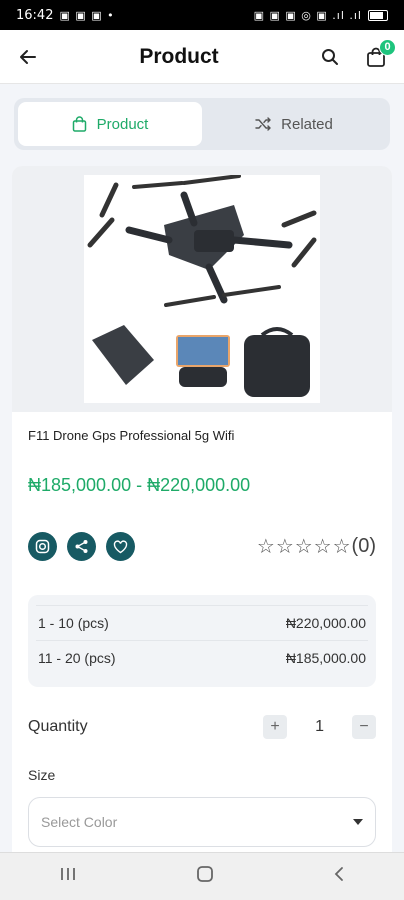 The height and width of the screenshot is (900, 404). I want to click on rating-count: (0), so click(363, 546).